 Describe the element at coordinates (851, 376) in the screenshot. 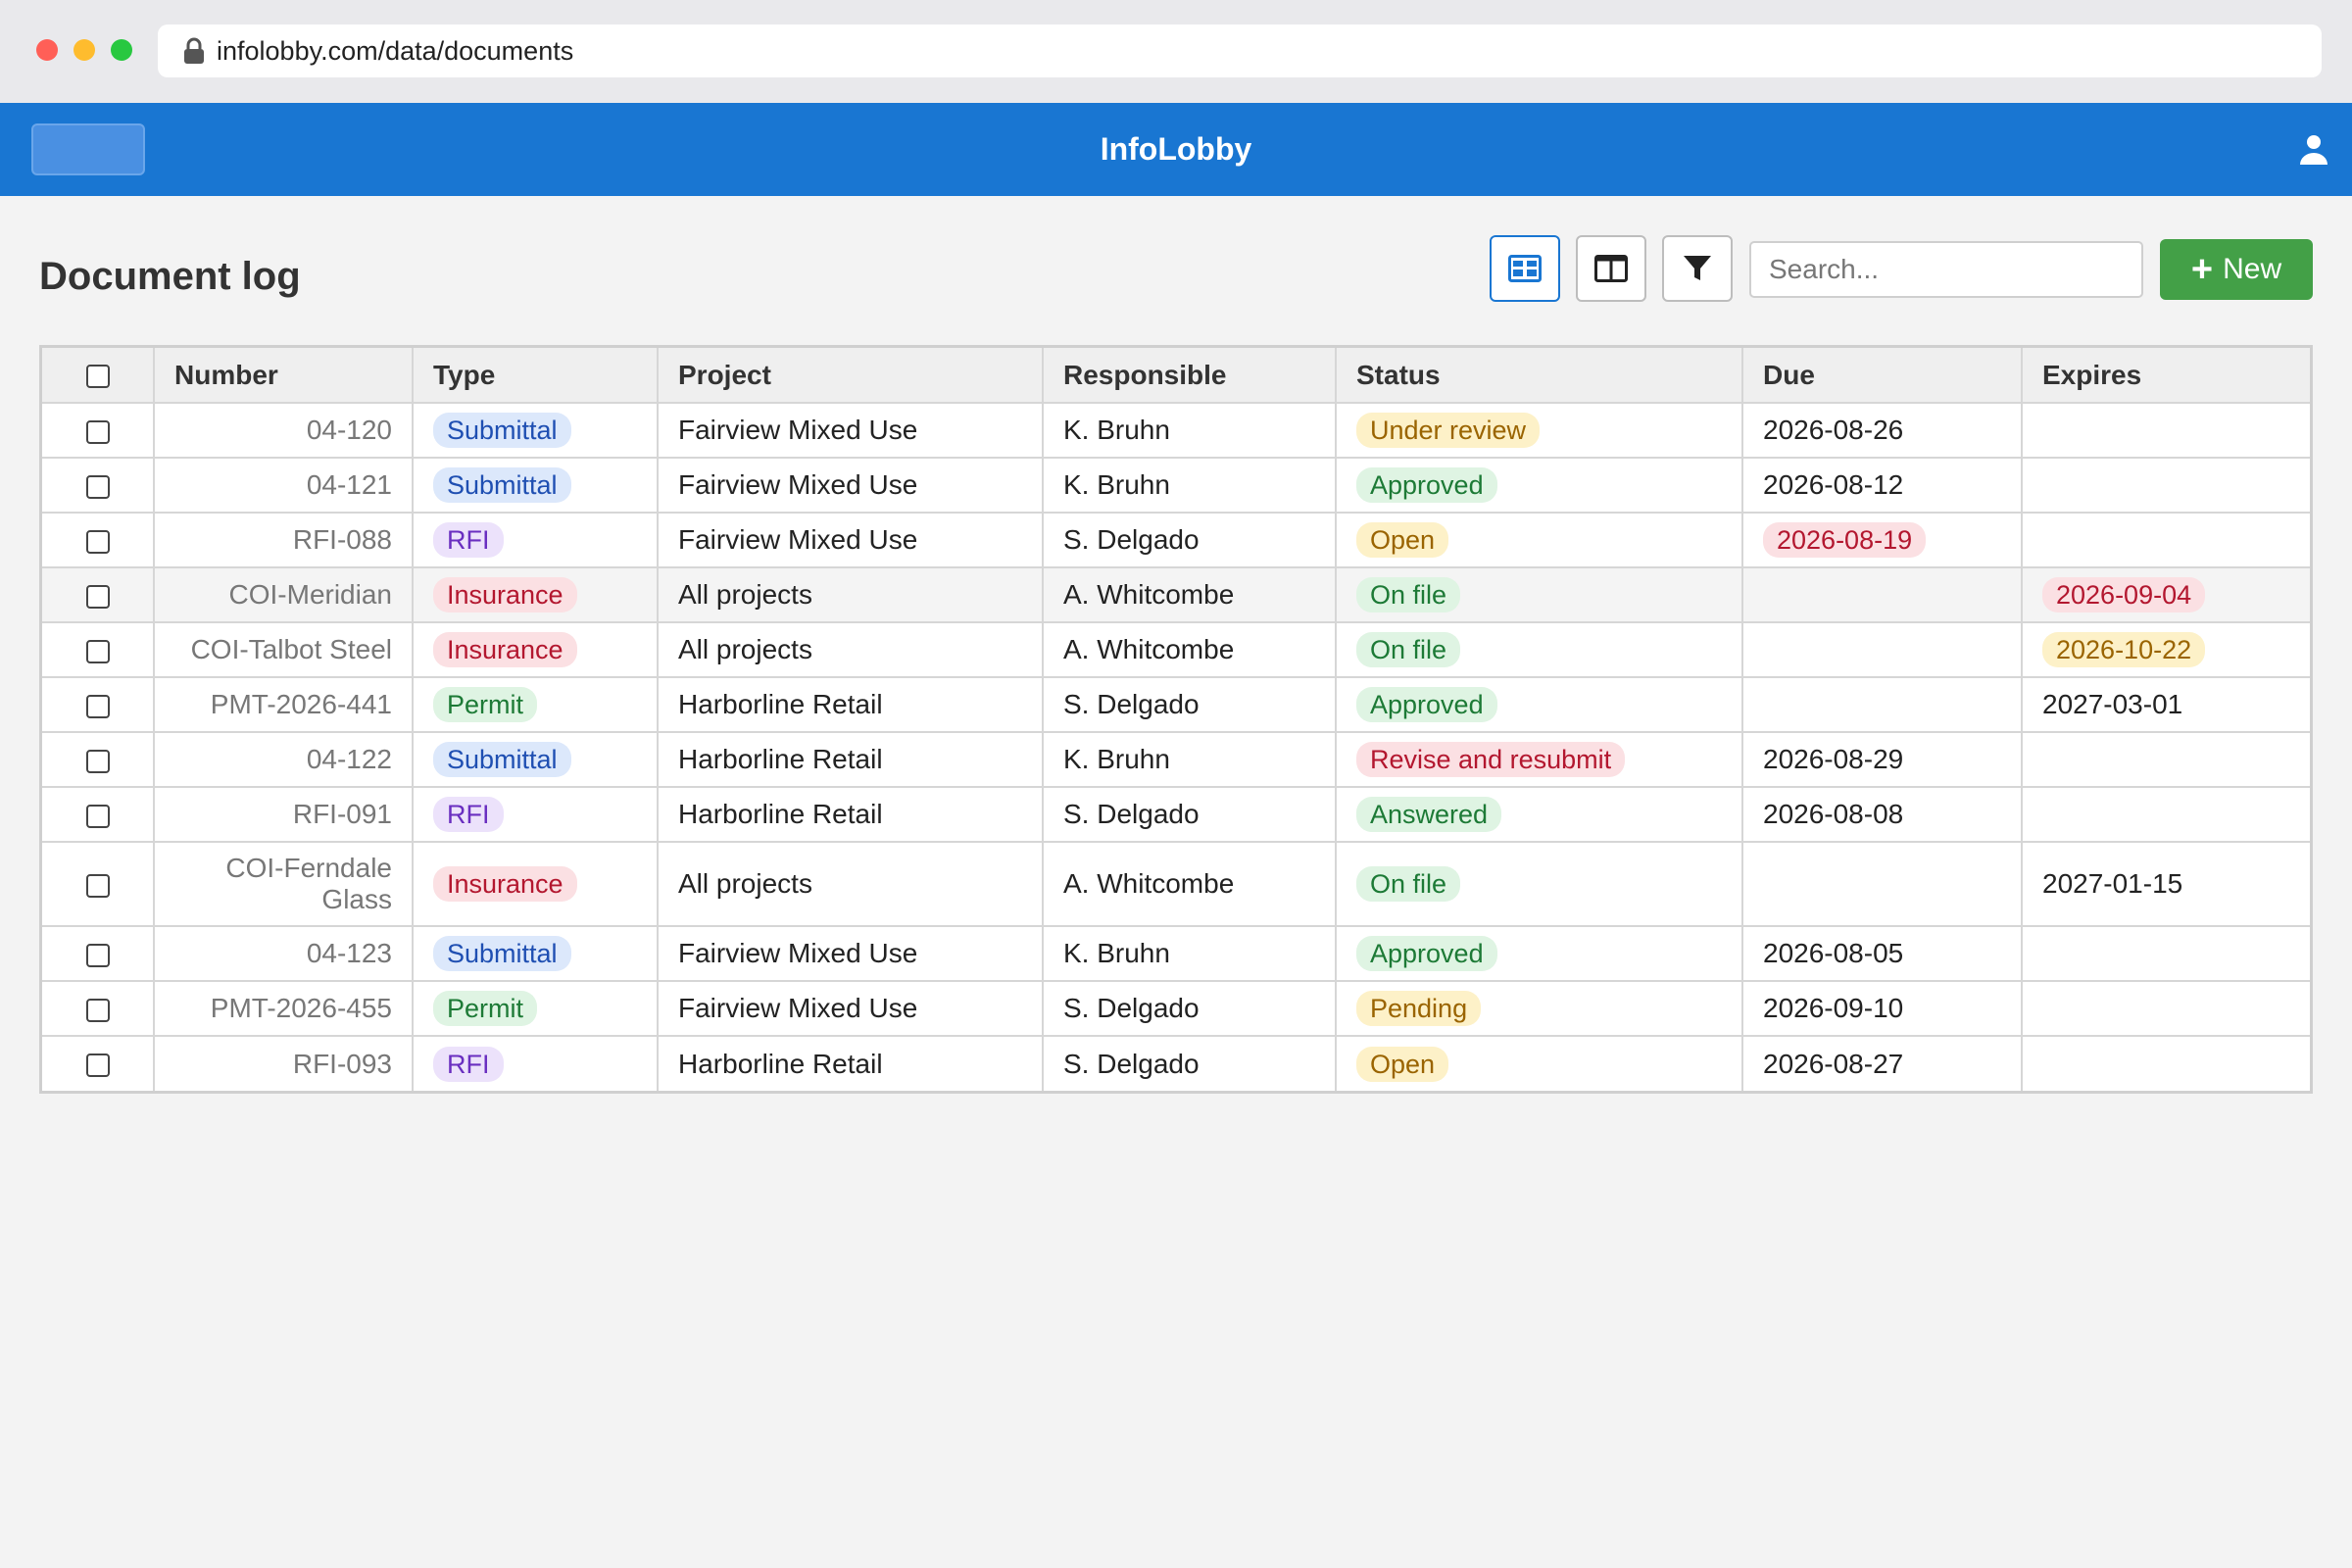

I see `column-header-project: Project` at that location.